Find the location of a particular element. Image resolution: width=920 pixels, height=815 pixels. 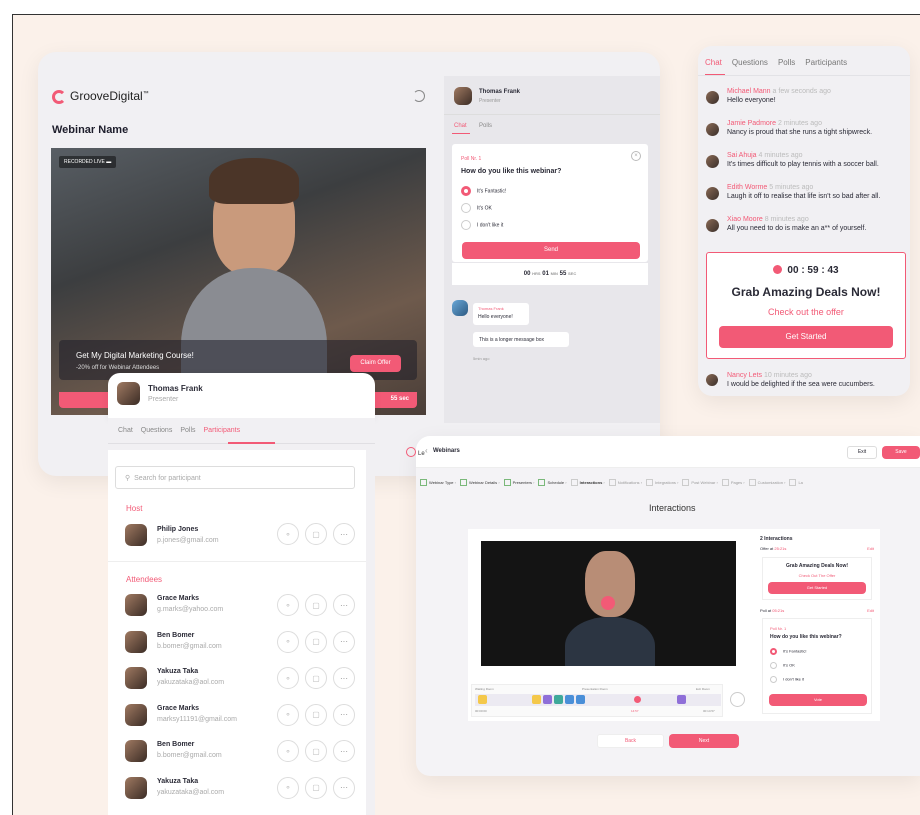

back-button: Back is located at coordinates (630, 741).